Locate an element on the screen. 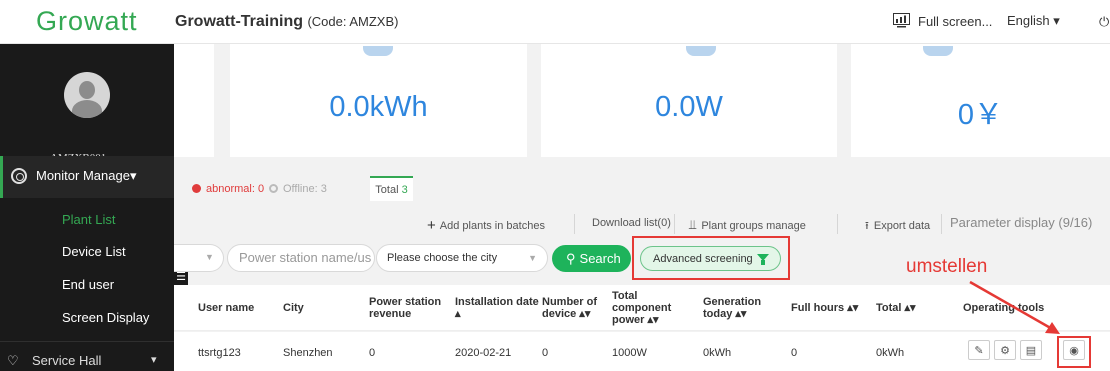 Image resolution: width=1110 pixels, height=371 pixels. cell-gen-today: 0kWh is located at coordinates (717, 353).